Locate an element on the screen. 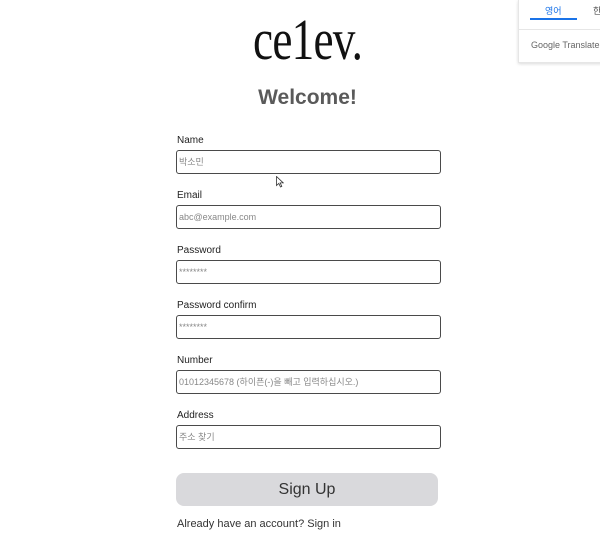  password-confirm-input: ******** is located at coordinates (308, 327).